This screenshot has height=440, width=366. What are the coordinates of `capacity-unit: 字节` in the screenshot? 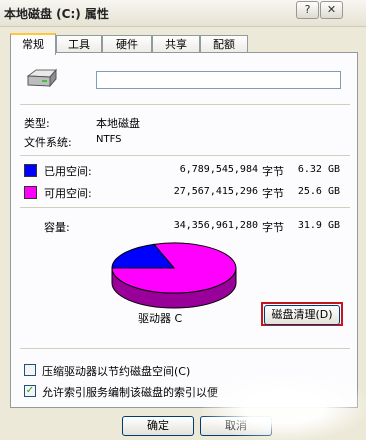 It's located at (273, 227).